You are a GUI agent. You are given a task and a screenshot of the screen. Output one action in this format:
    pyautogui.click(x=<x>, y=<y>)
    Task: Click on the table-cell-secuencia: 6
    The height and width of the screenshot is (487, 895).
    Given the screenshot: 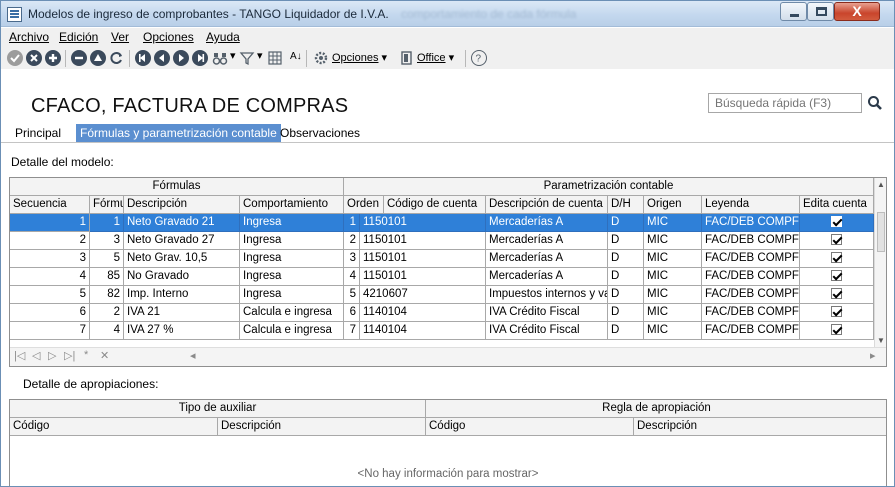 What is the action you would take?
    pyautogui.click(x=50, y=313)
    